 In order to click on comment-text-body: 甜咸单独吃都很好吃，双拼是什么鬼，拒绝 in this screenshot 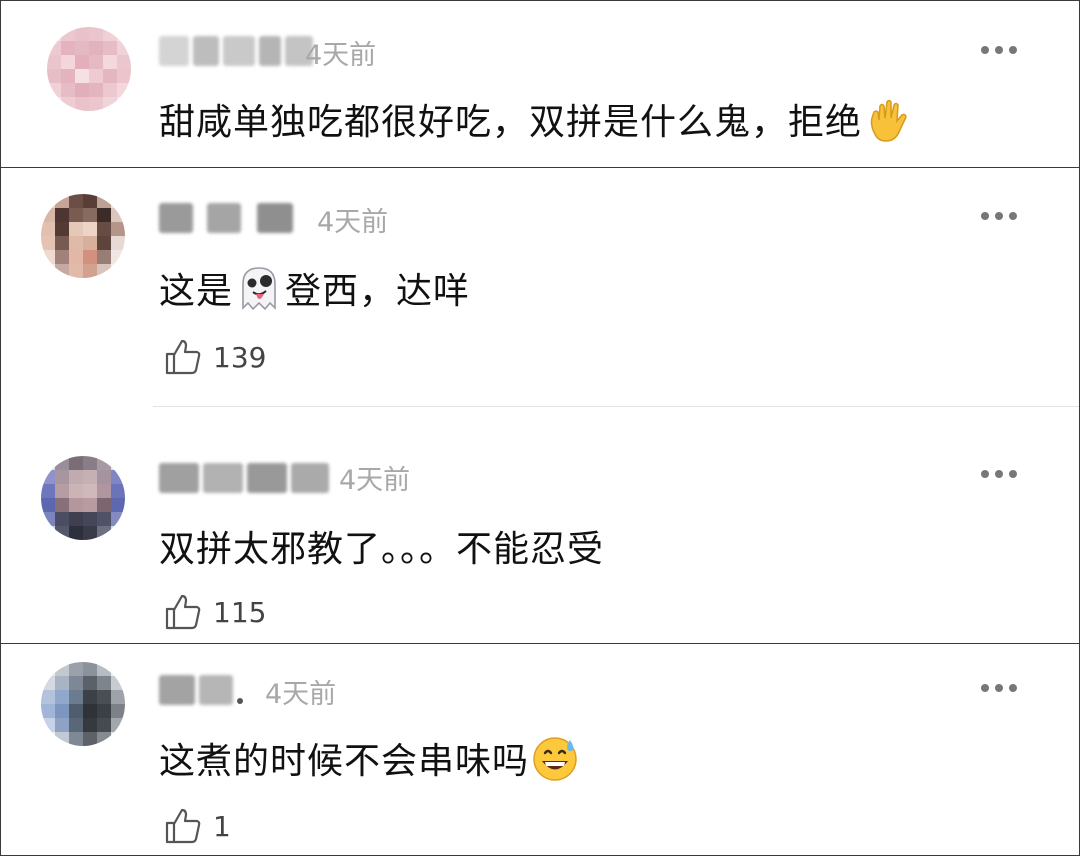, I will do `click(511, 122)`.